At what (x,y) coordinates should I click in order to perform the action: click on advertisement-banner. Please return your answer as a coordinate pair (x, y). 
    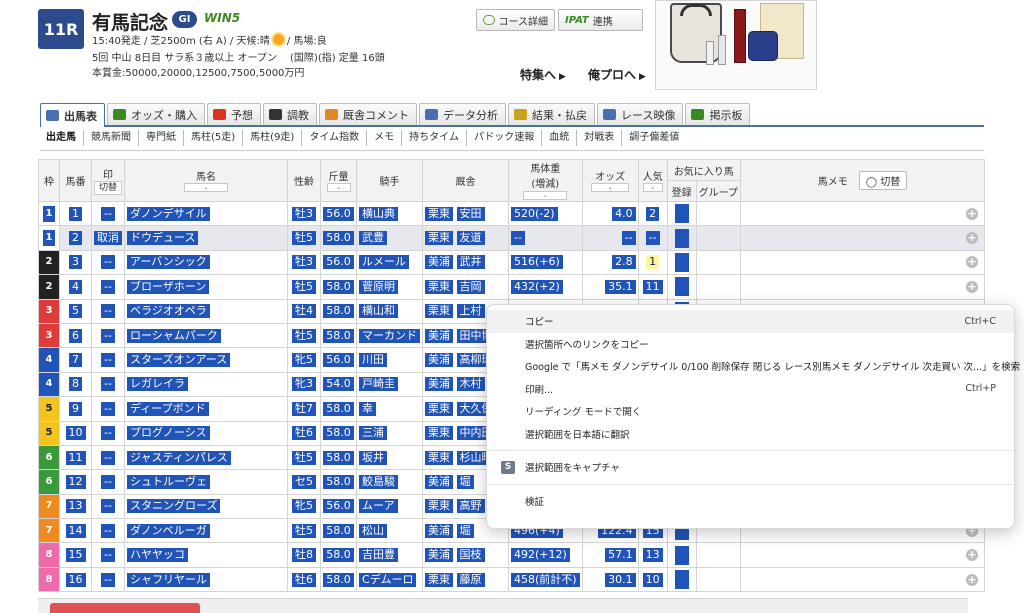
    Looking at the image, I should click on (736, 45).